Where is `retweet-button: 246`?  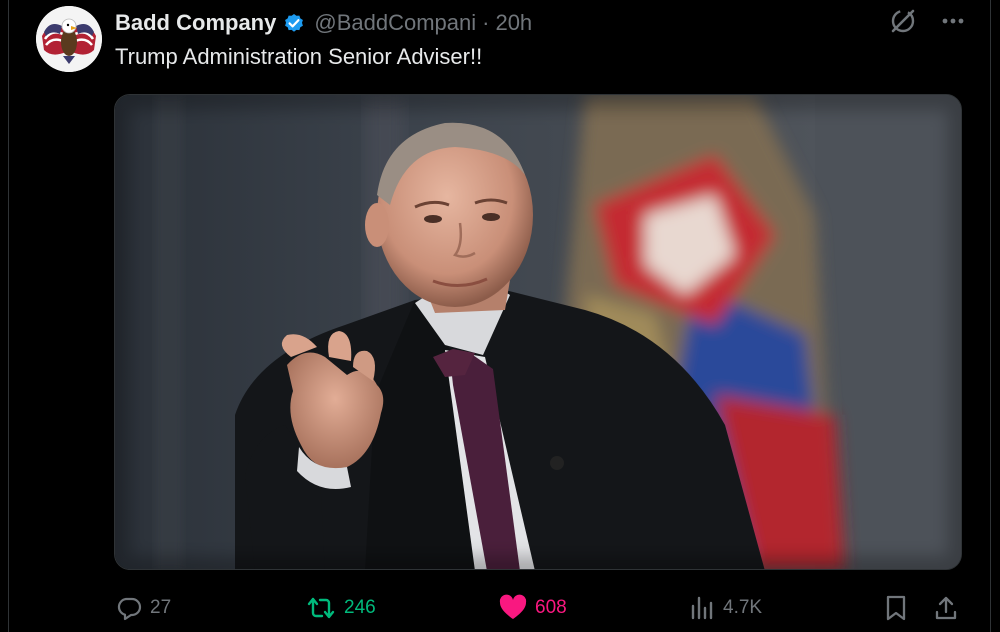
retweet-button: 246 is located at coordinates (340, 608).